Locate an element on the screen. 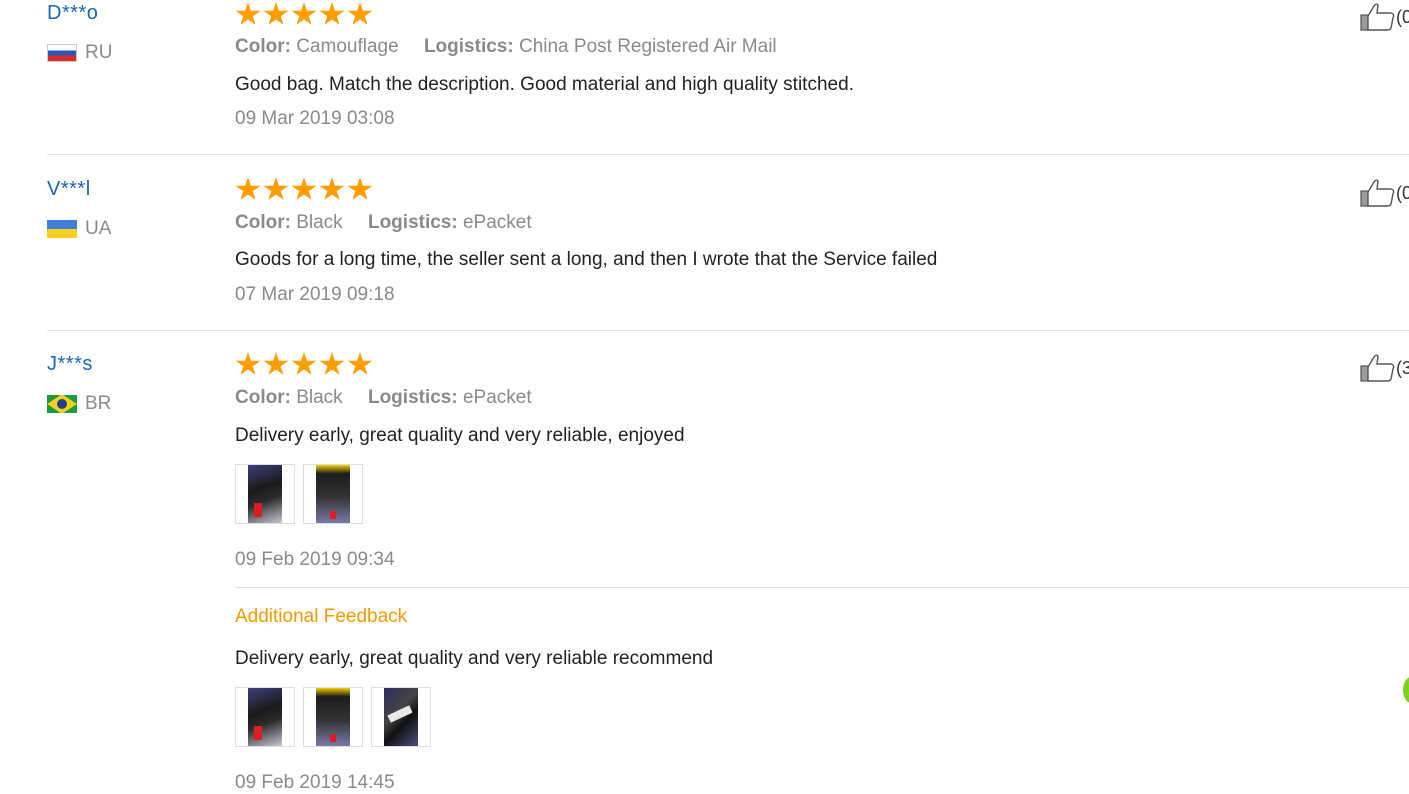  reviewer-country: UA is located at coordinates (79, 229).